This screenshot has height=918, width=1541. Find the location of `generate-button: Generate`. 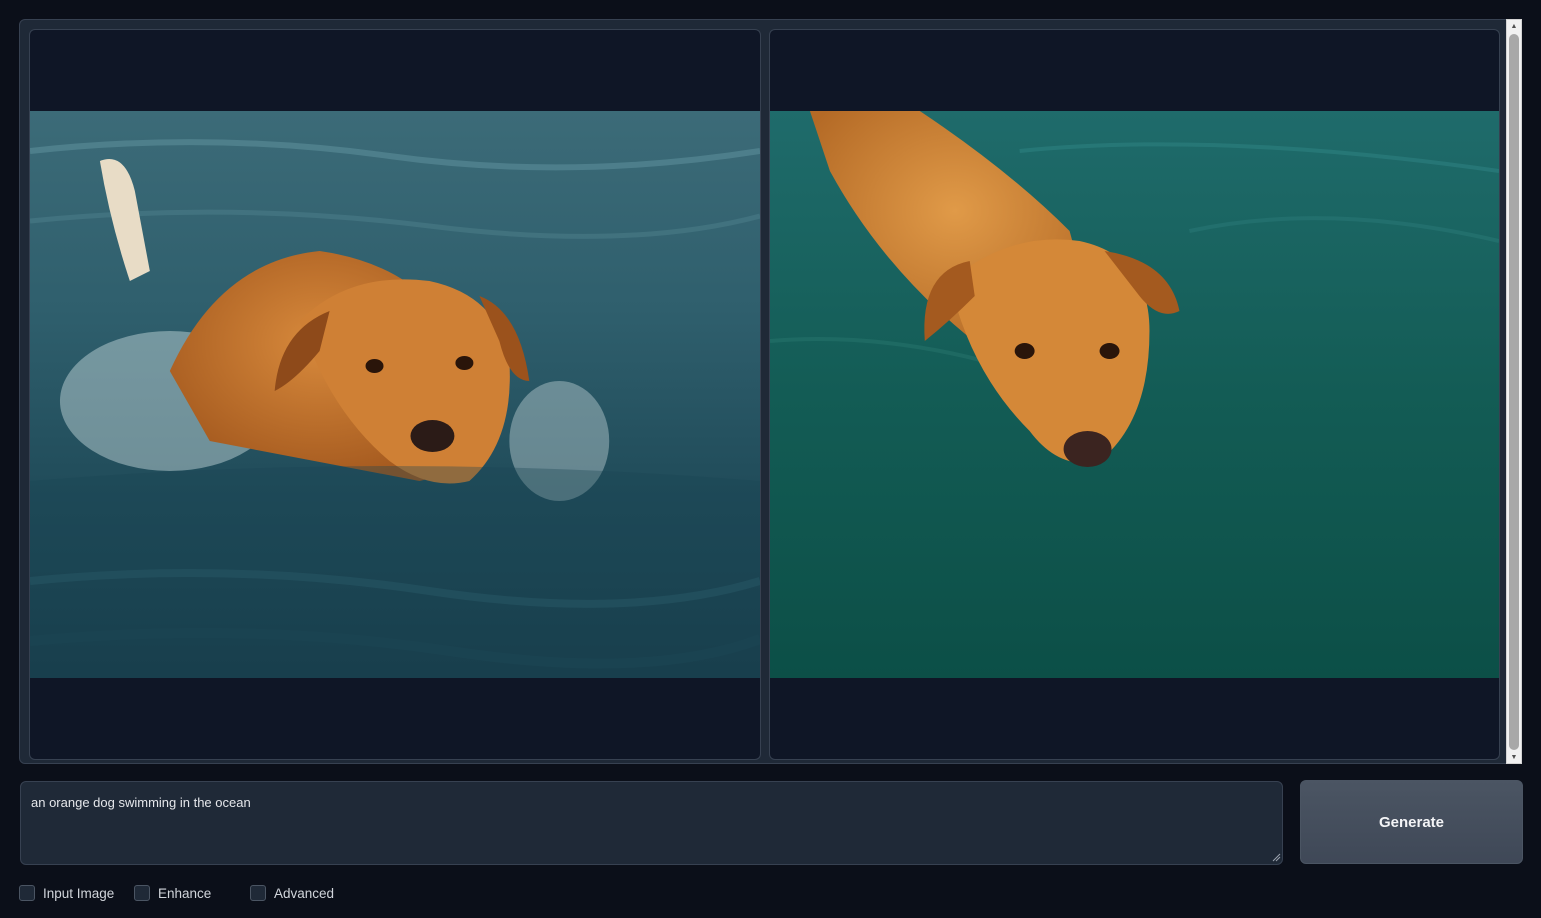

generate-button: Generate is located at coordinates (1411, 822).